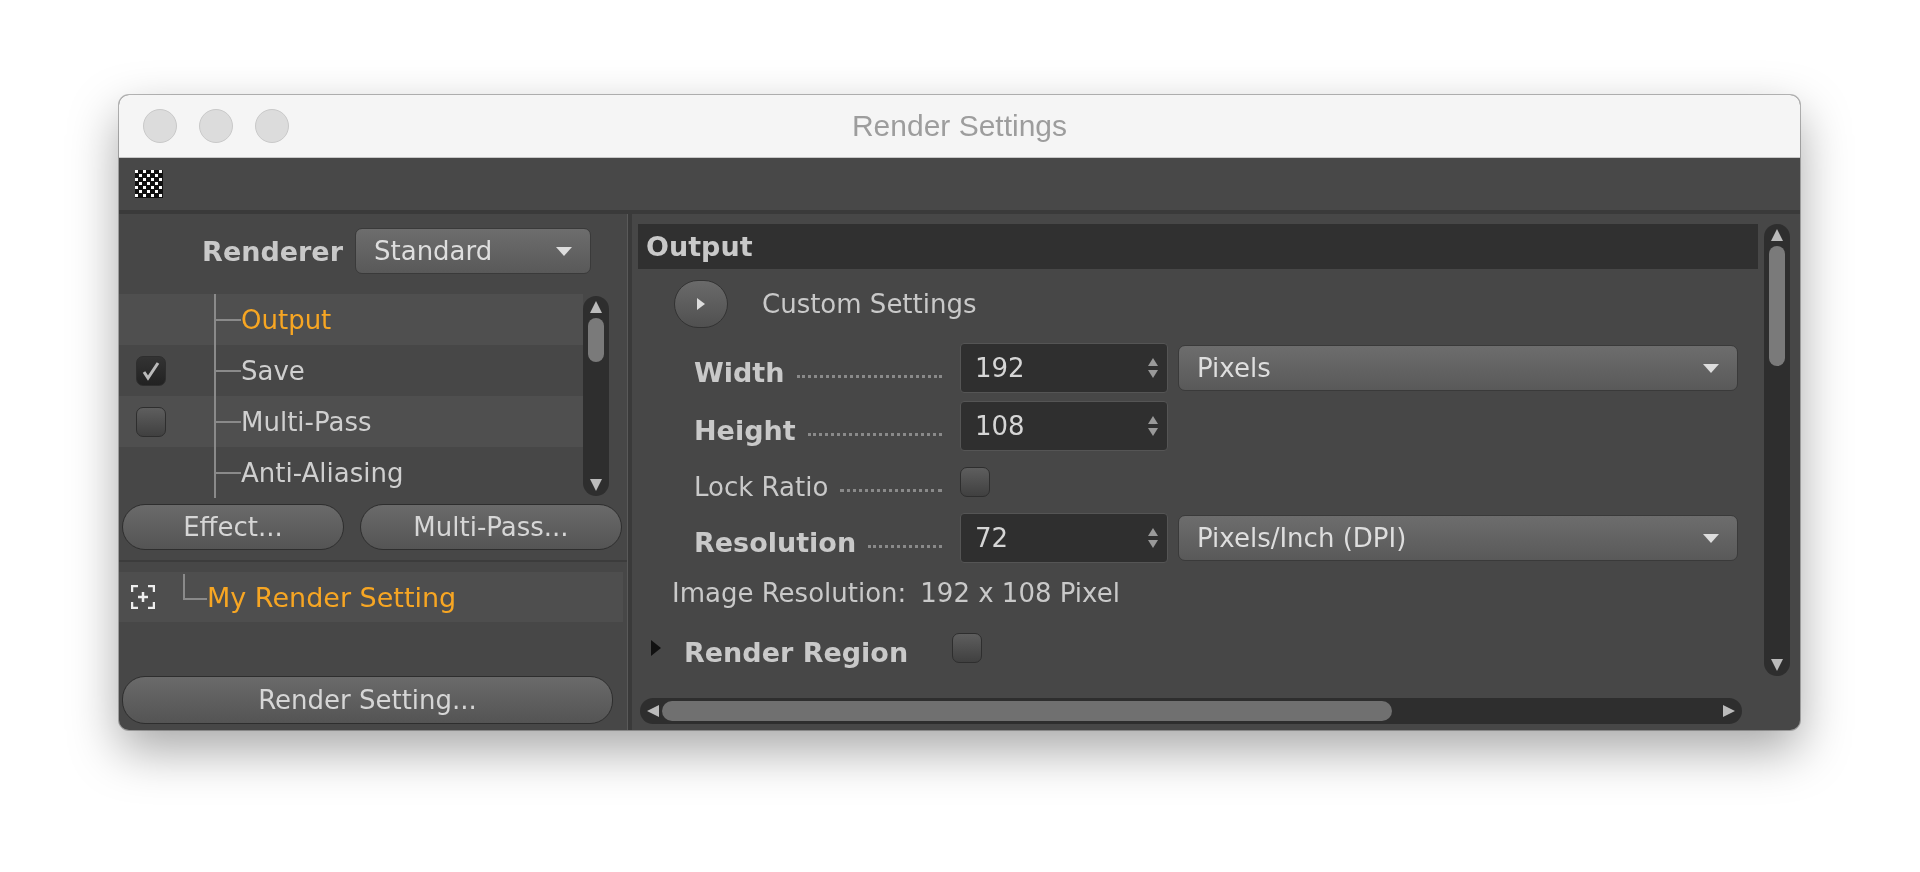 The width and height of the screenshot is (1920, 872). Describe the element at coordinates (1458, 538) in the screenshot. I see `unit-dropdown: Pixels/Inch (DPI)` at that location.